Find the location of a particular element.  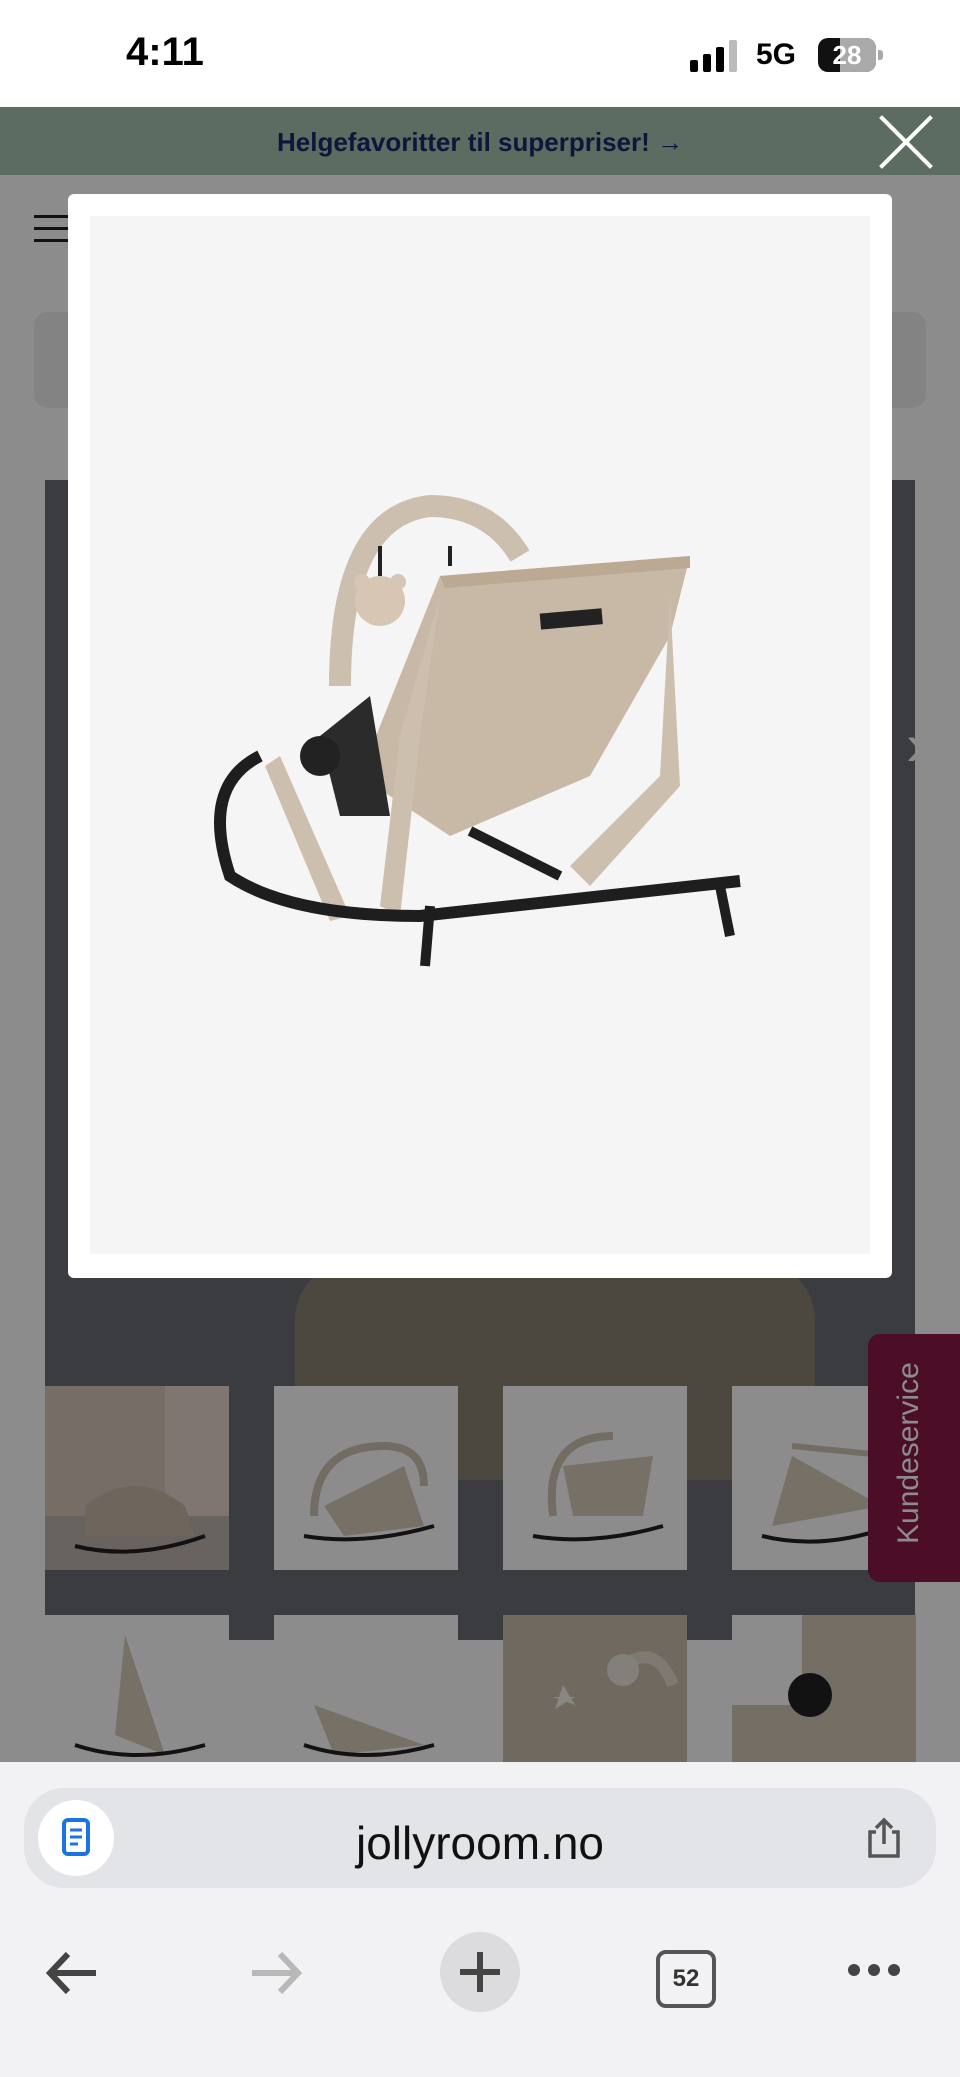

address-bar: jollyroom.no is located at coordinates (480, 1838).